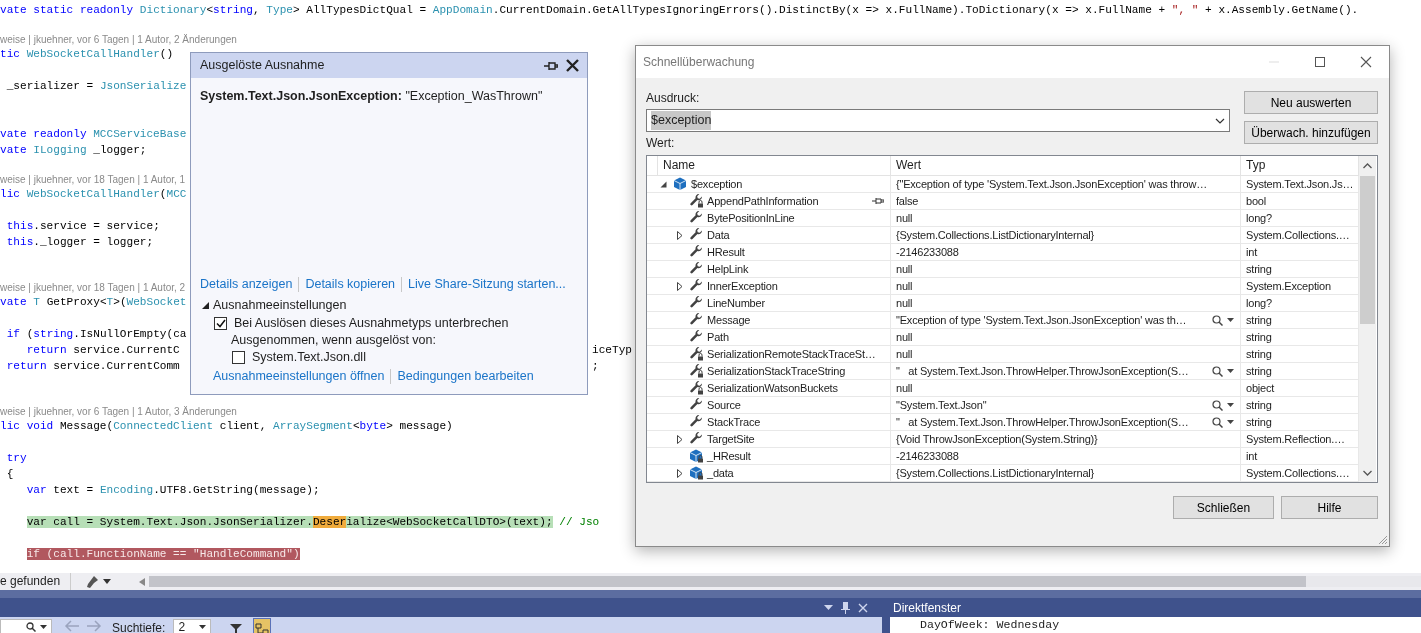 The image size is (1421, 633). I want to click on dialog-button: Überwach. hinzufügen, so click(1311, 132).